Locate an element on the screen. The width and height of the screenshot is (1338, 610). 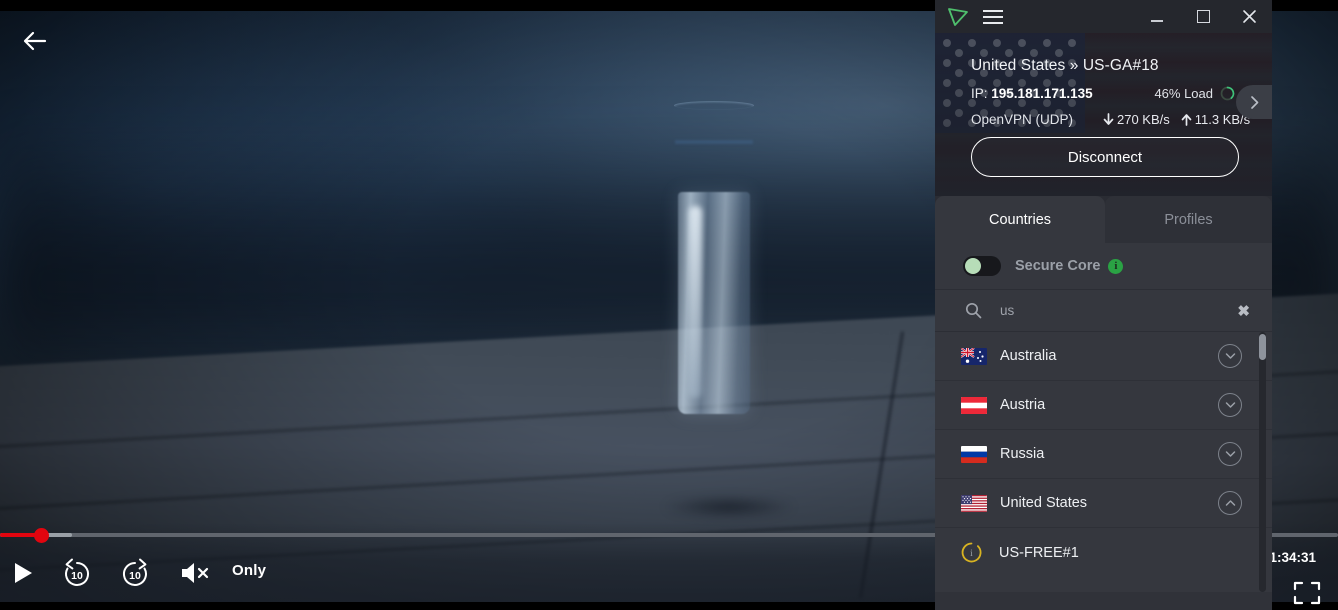
chevron-right-icon is located at coordinates (1254, 102).